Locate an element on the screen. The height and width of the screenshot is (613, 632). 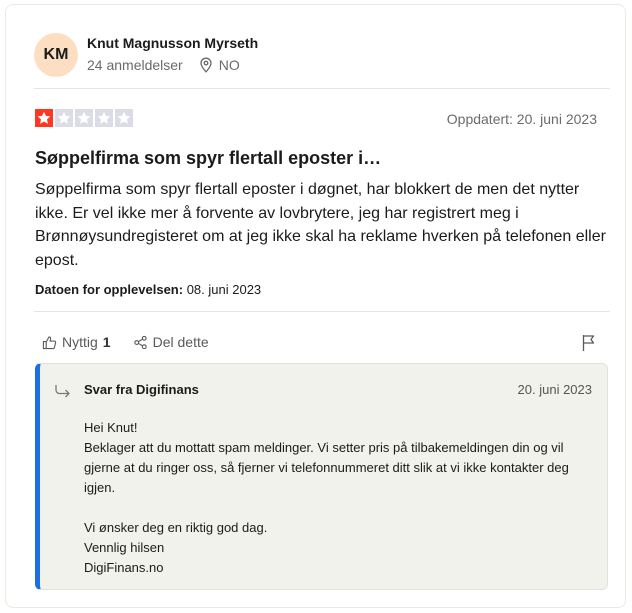
experience-date: Datoen for opplevelsen: 08. juni 2023 is located at coordinates (148, 289).